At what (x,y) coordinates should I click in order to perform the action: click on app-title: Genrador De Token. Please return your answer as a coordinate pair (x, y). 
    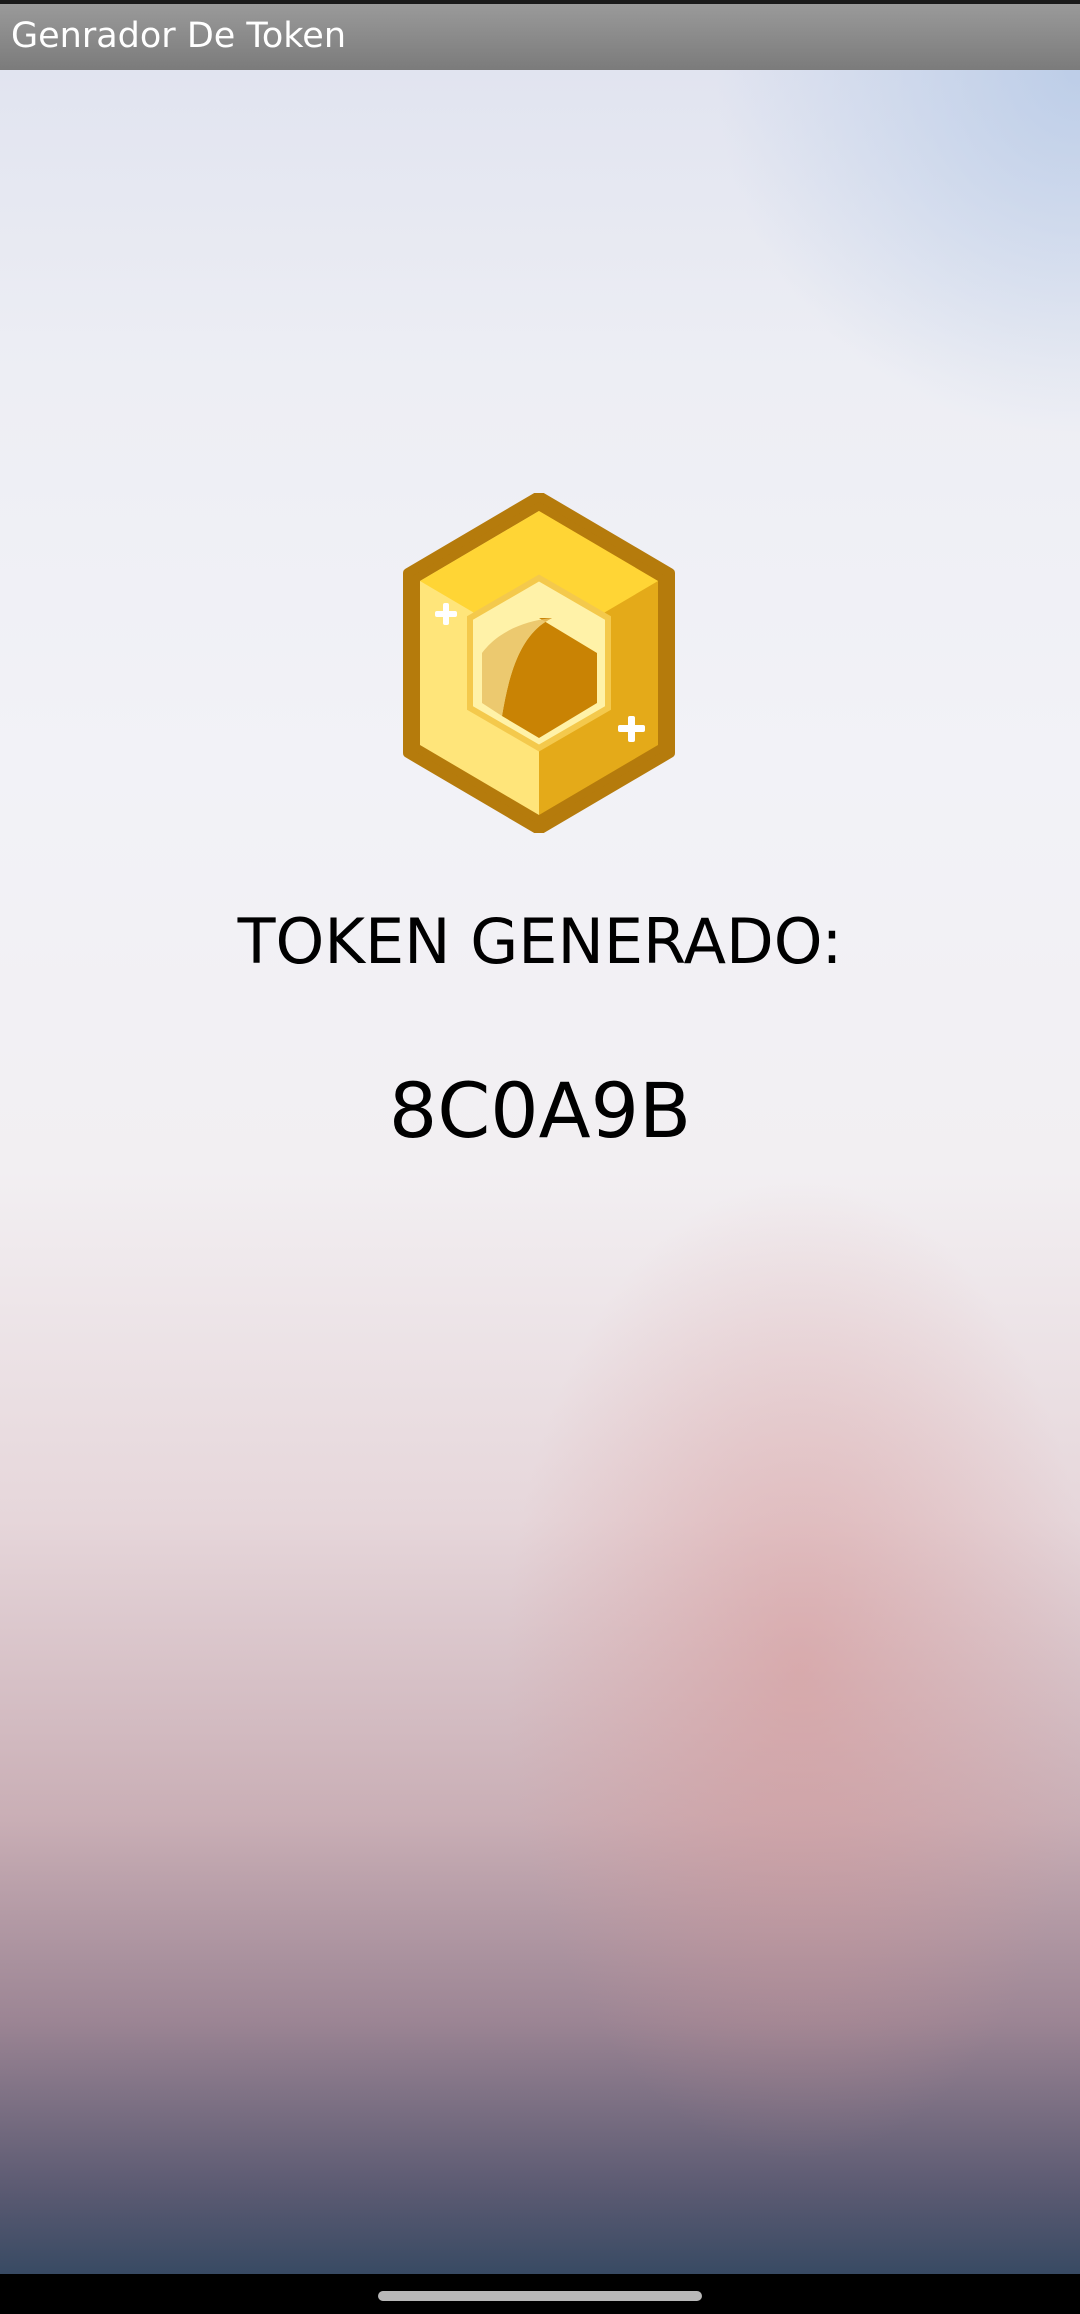
    Looking at the image, I should click on (179, 36).